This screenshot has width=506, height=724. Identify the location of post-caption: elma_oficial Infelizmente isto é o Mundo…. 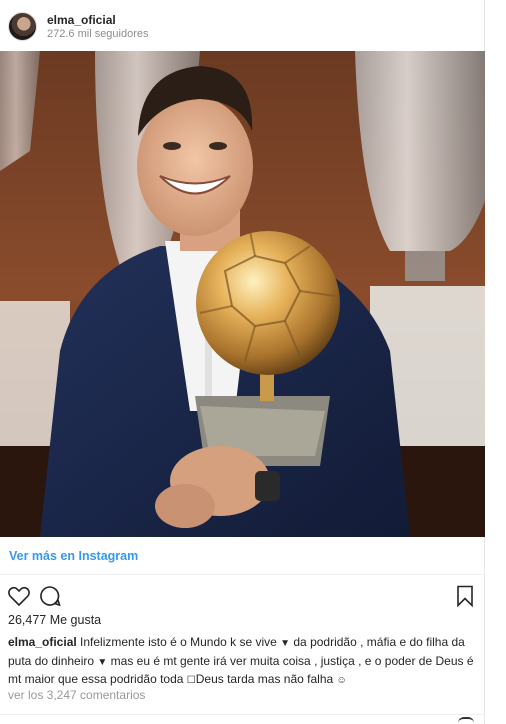
(244, 662).